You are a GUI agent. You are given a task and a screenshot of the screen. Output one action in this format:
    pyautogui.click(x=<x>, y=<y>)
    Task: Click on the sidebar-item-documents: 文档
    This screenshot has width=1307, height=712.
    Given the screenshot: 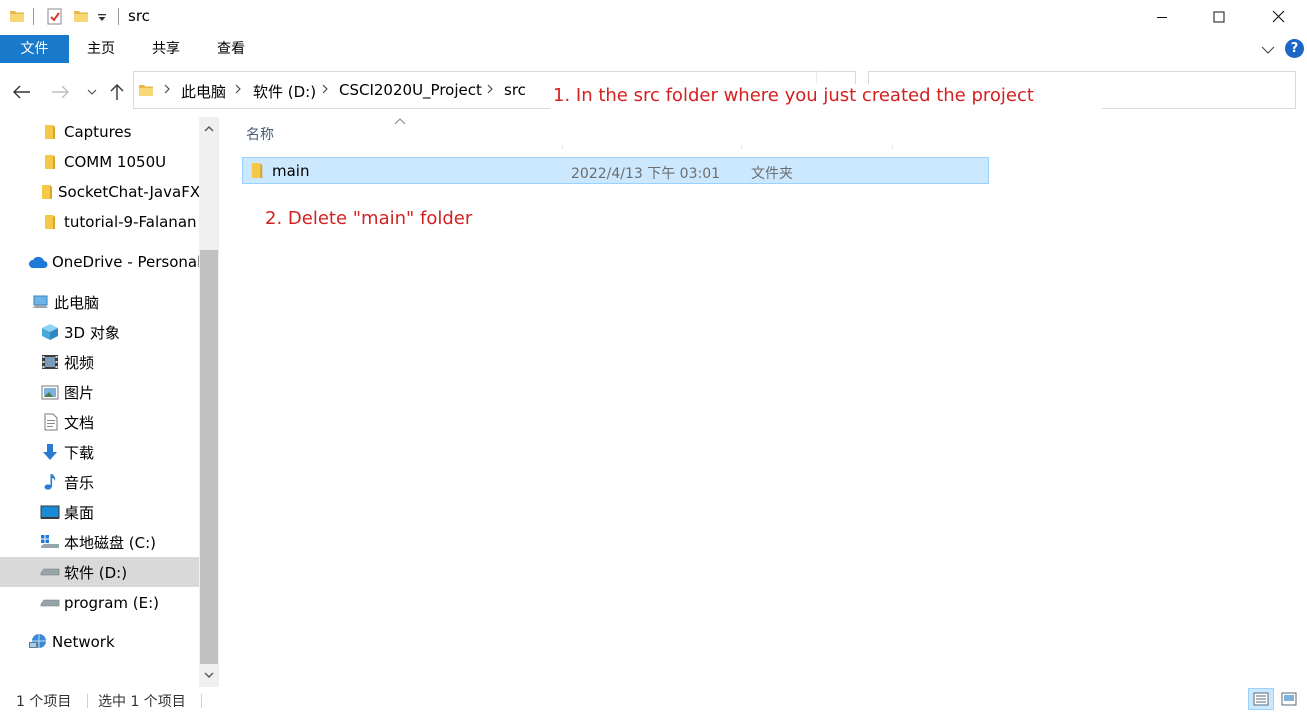 What is the action you would take?
    pyautogui.click(x=67, y=422)
    